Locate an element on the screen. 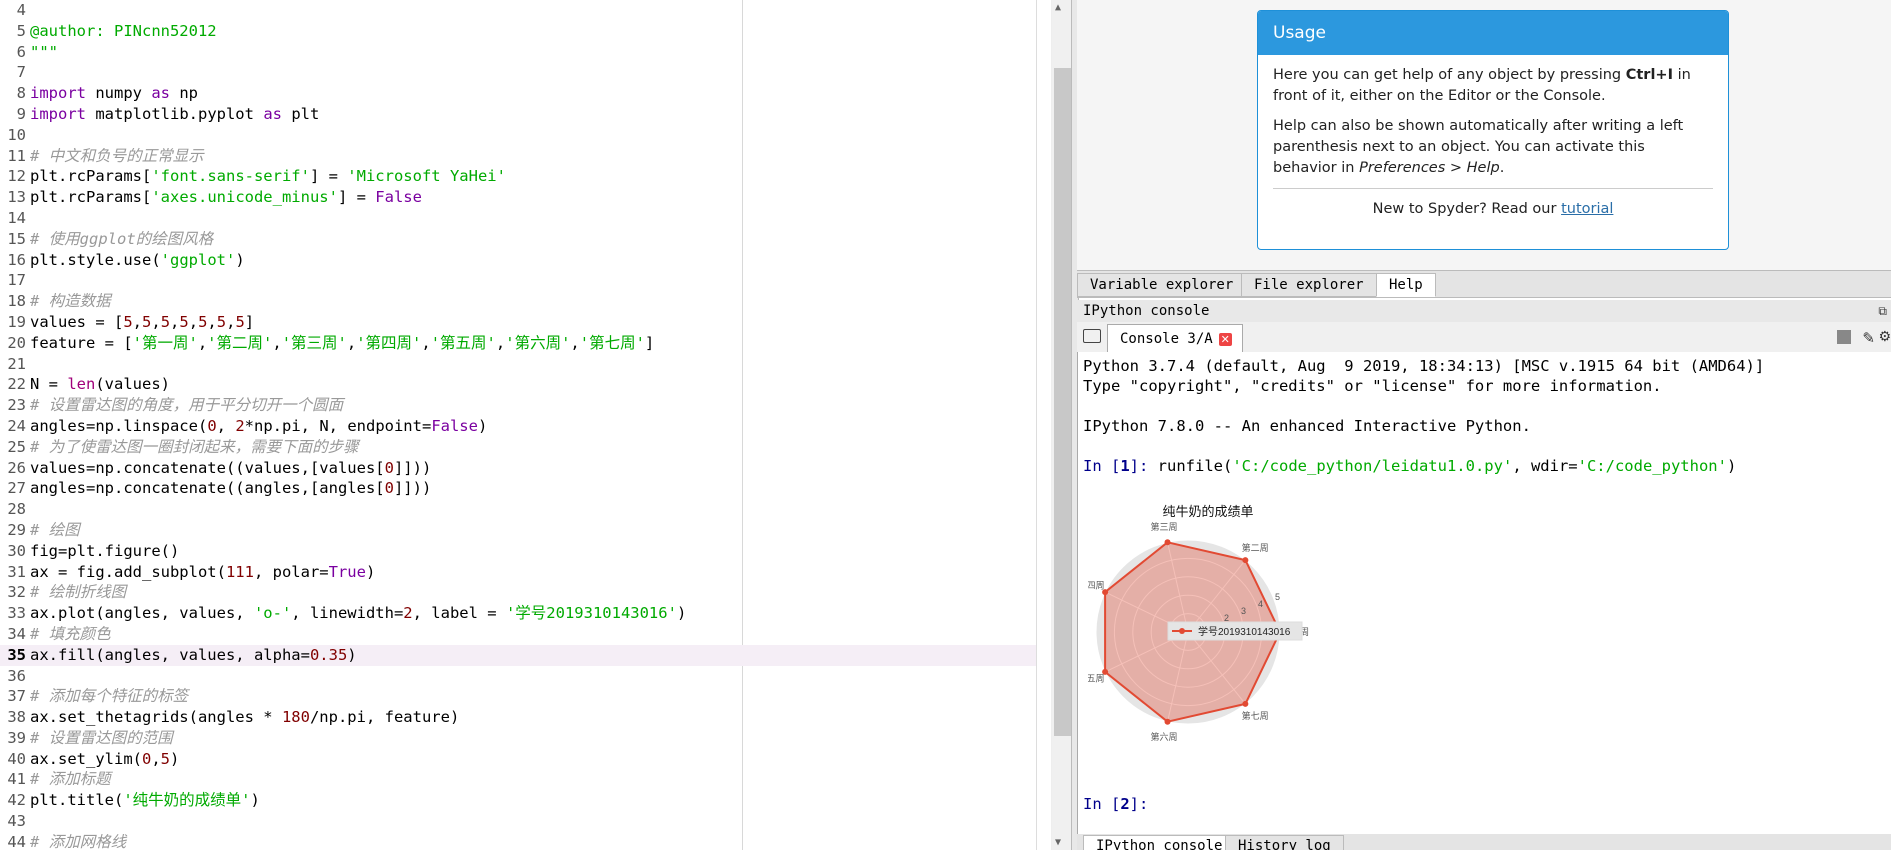 This screenshot has width=1891, height=850. line-number: 44 is located at coordinates (16, 841).